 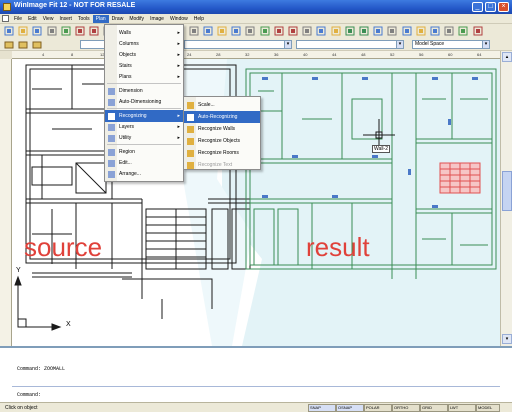 I want to click on preview-icon, so click(x=66, y=31).